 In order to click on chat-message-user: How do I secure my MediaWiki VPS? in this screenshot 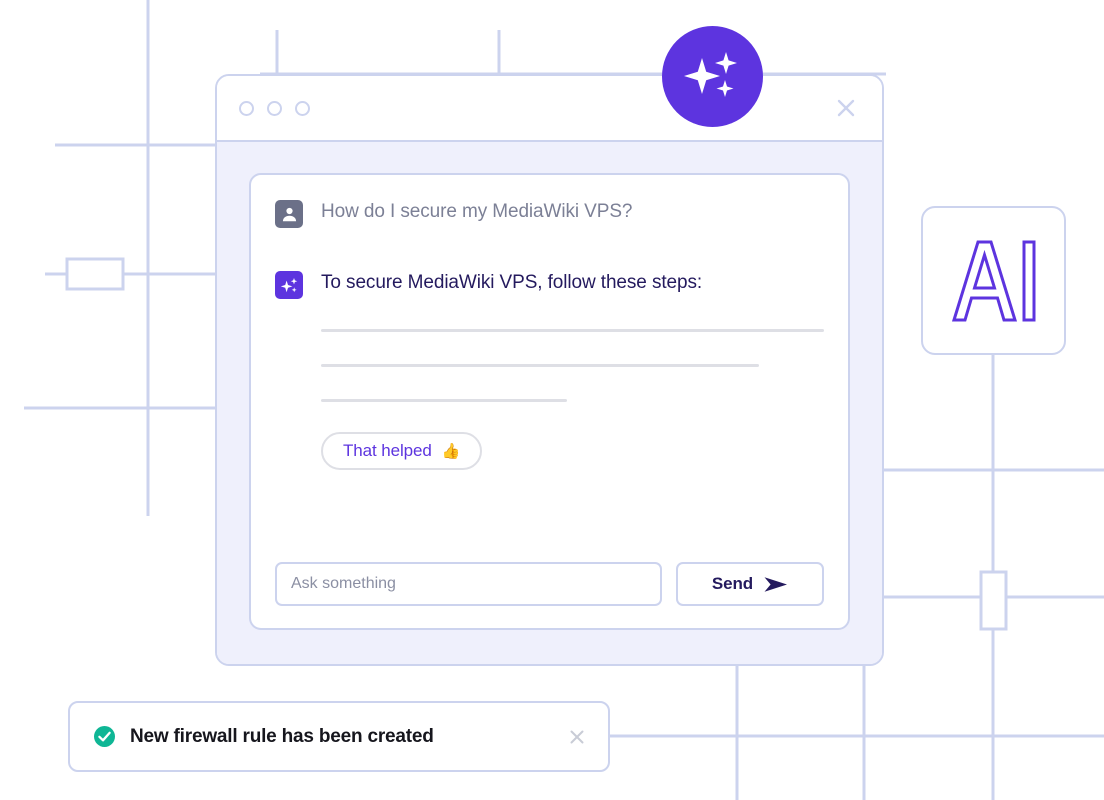, I will do `click(549, 213)`.